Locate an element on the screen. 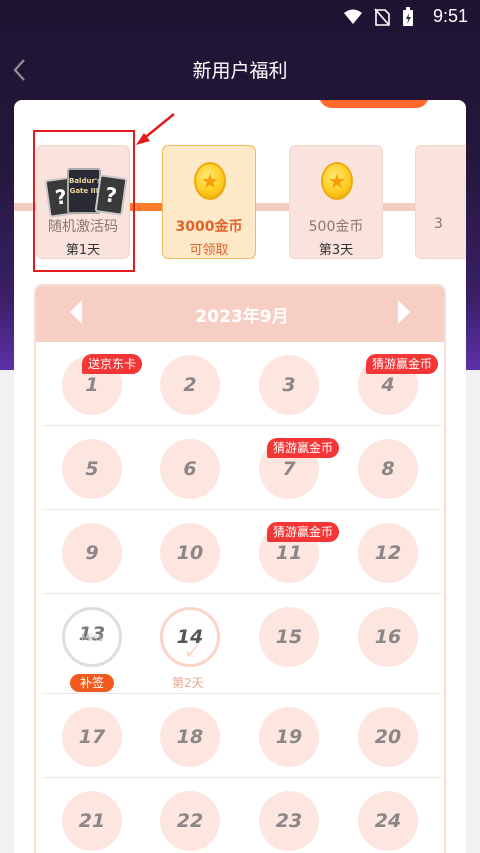 This screenshot has width=480, height=853. day-cell: 17 is located at coordinates (92, 737).